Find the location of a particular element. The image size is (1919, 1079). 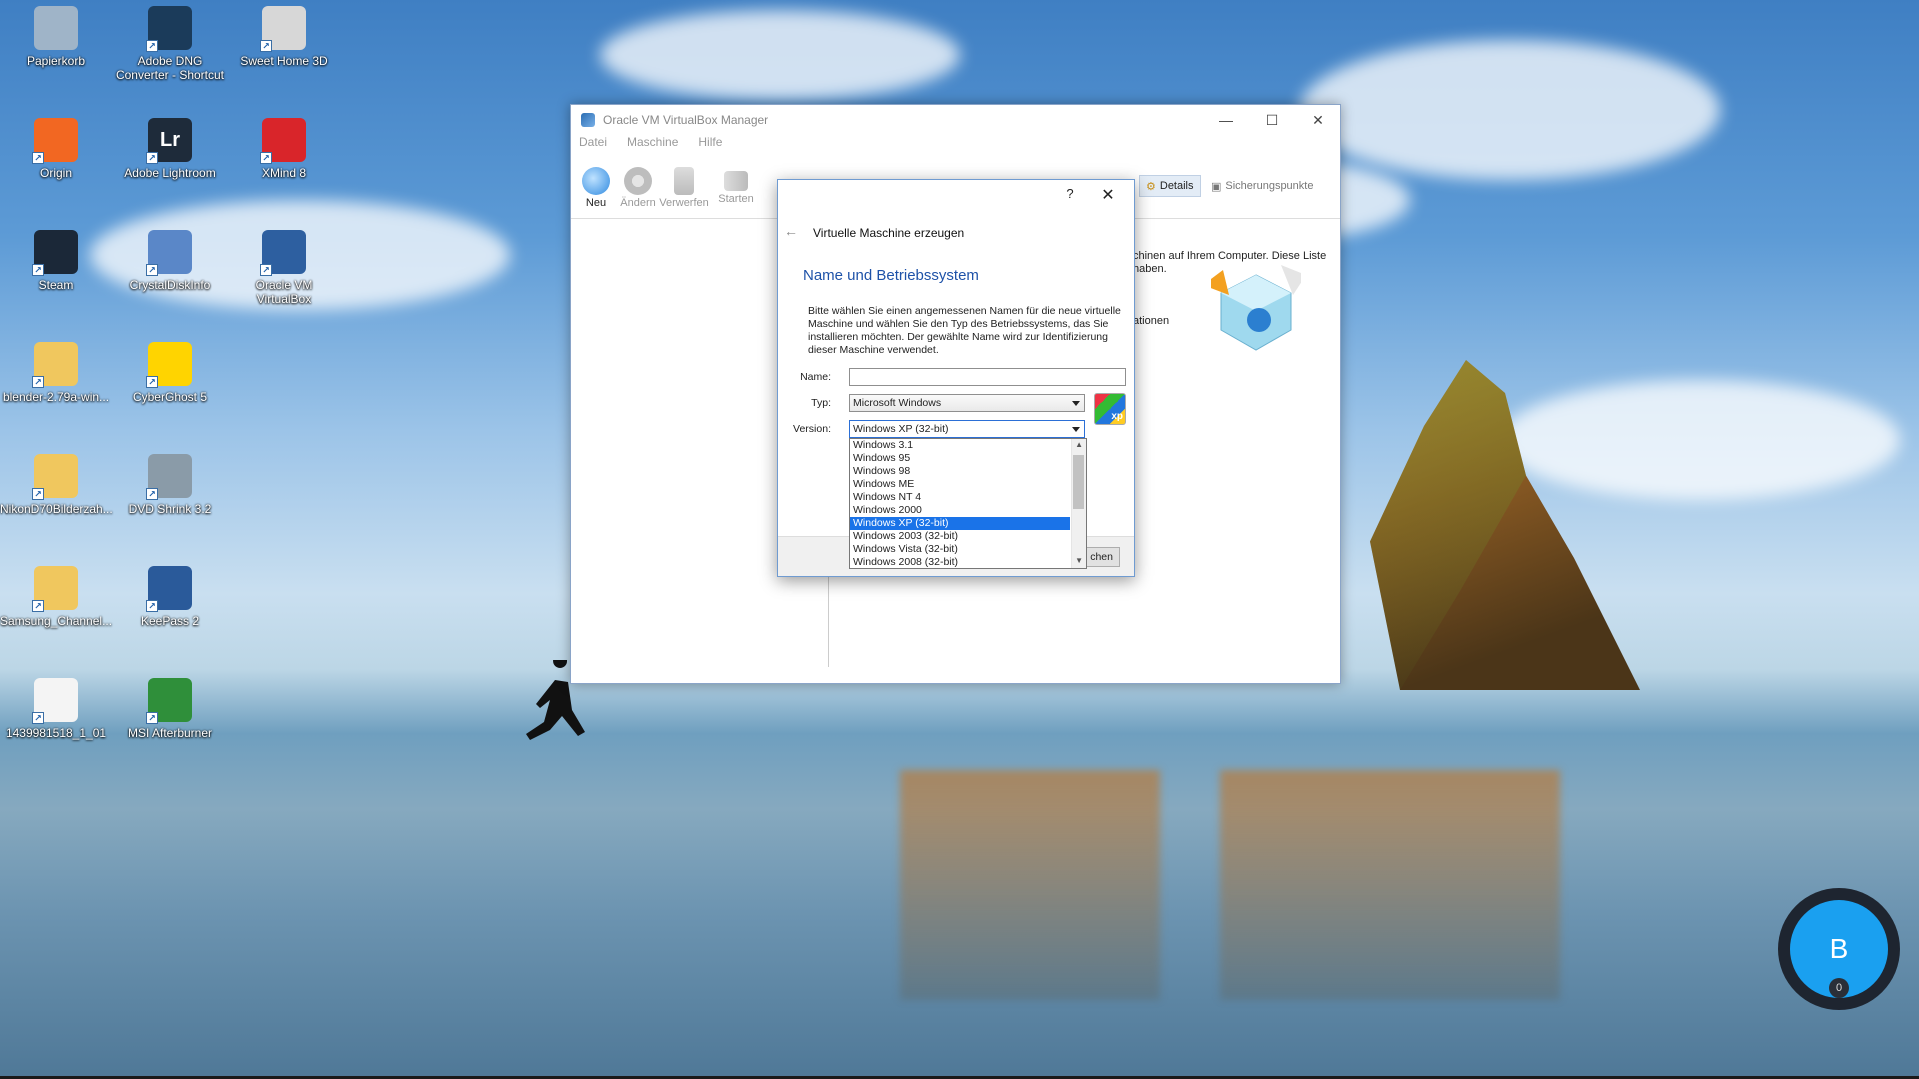

adobe-dng-icon: ↗ is located at coordinates (169, 29).